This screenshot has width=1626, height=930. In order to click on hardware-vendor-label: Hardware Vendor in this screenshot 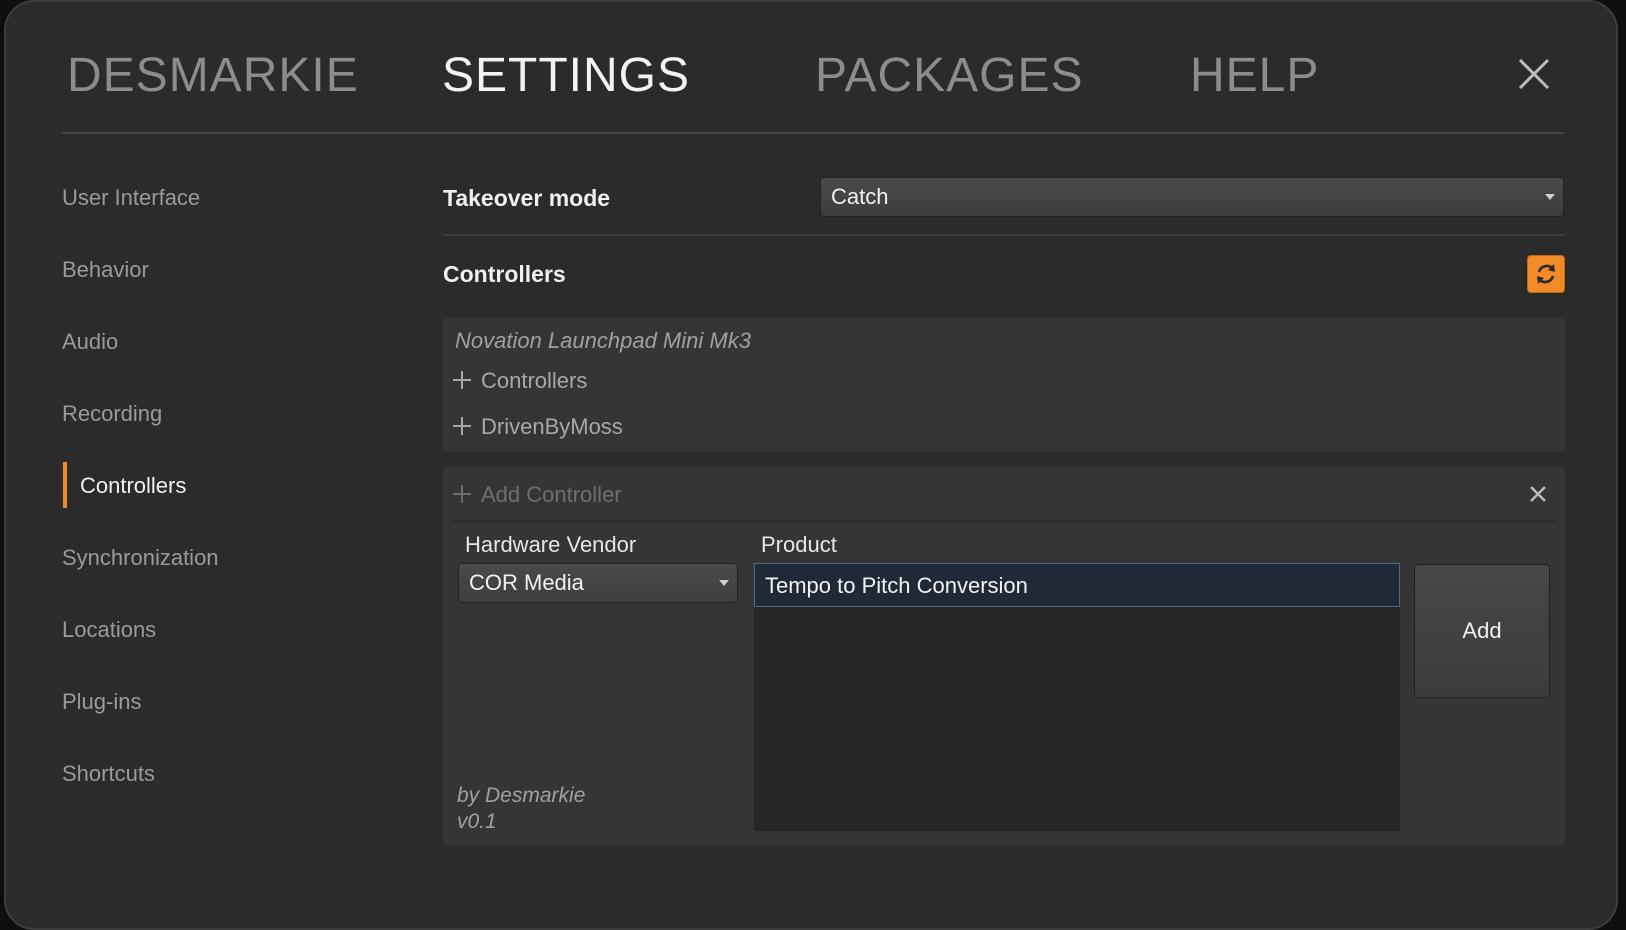, I will do `click(551, 544)`.